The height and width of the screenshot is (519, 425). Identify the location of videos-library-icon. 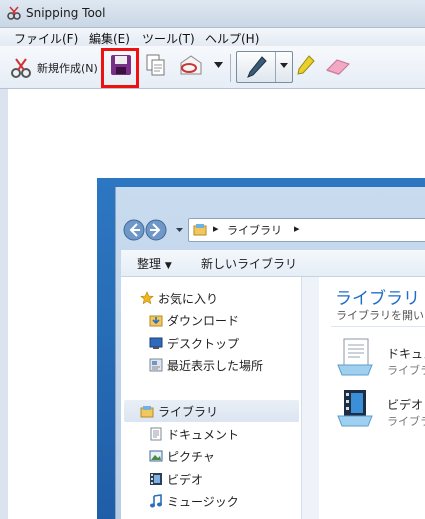
(355, 408).